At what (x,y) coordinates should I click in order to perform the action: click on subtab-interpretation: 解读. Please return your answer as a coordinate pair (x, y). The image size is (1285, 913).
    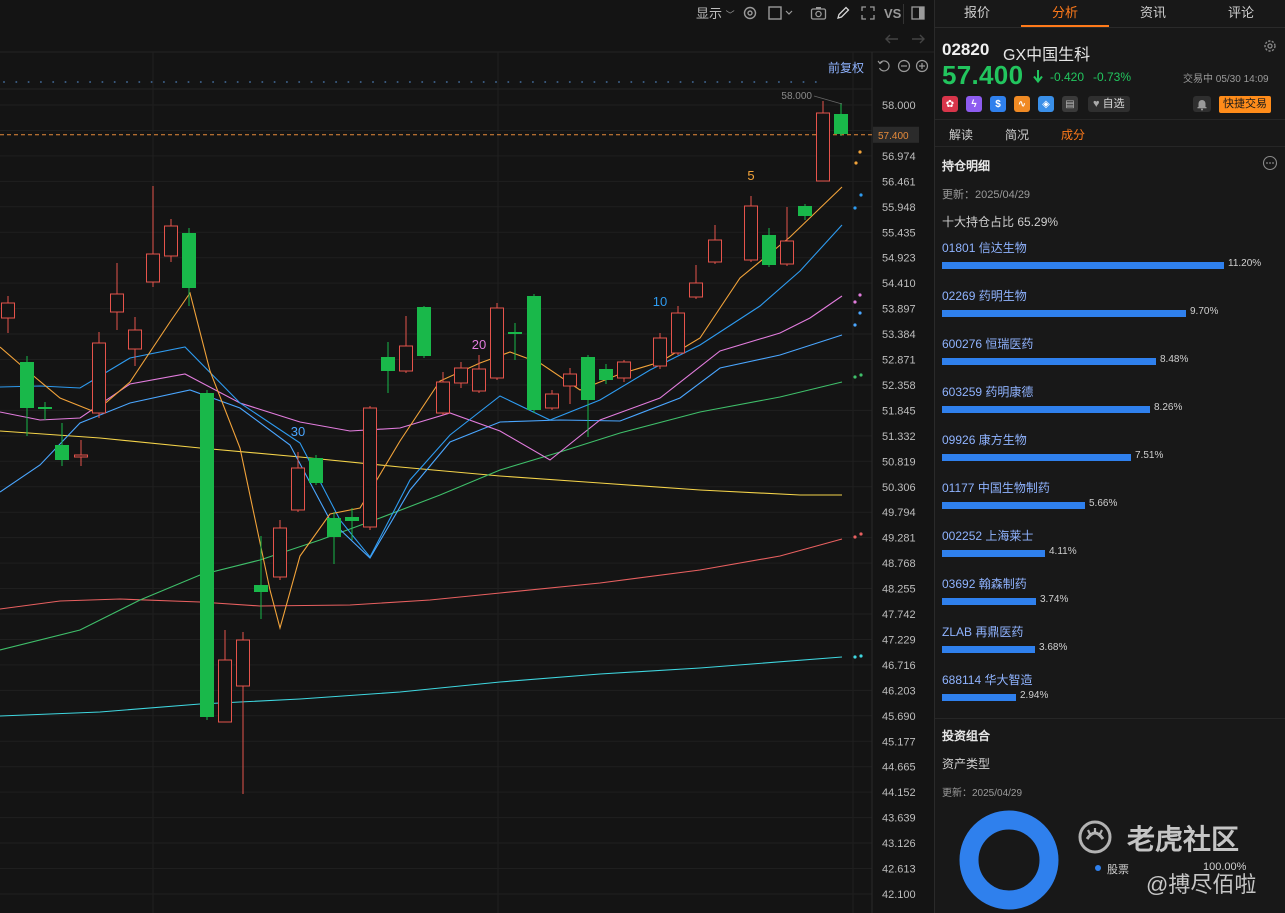
    Looking at the image, I should click on (961, 134).